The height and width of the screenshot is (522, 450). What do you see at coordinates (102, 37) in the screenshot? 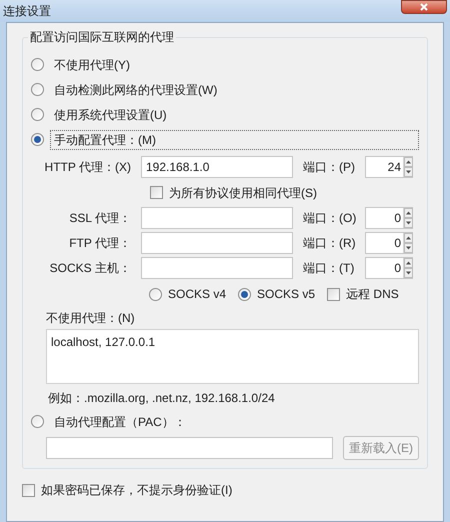
I see `group-title: 配置访问国际互联网的代理` at bounding box center [102, 37].